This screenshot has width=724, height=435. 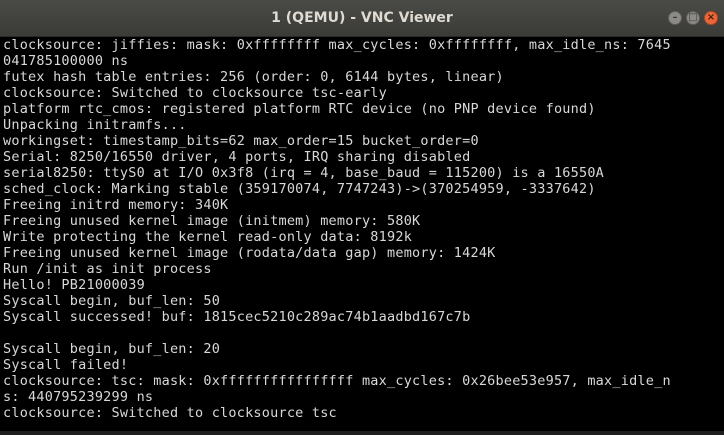 I want to click on title-bar: 1 (QEMU) - VNC Viewer – □ ×, so click(x=362, y=18).